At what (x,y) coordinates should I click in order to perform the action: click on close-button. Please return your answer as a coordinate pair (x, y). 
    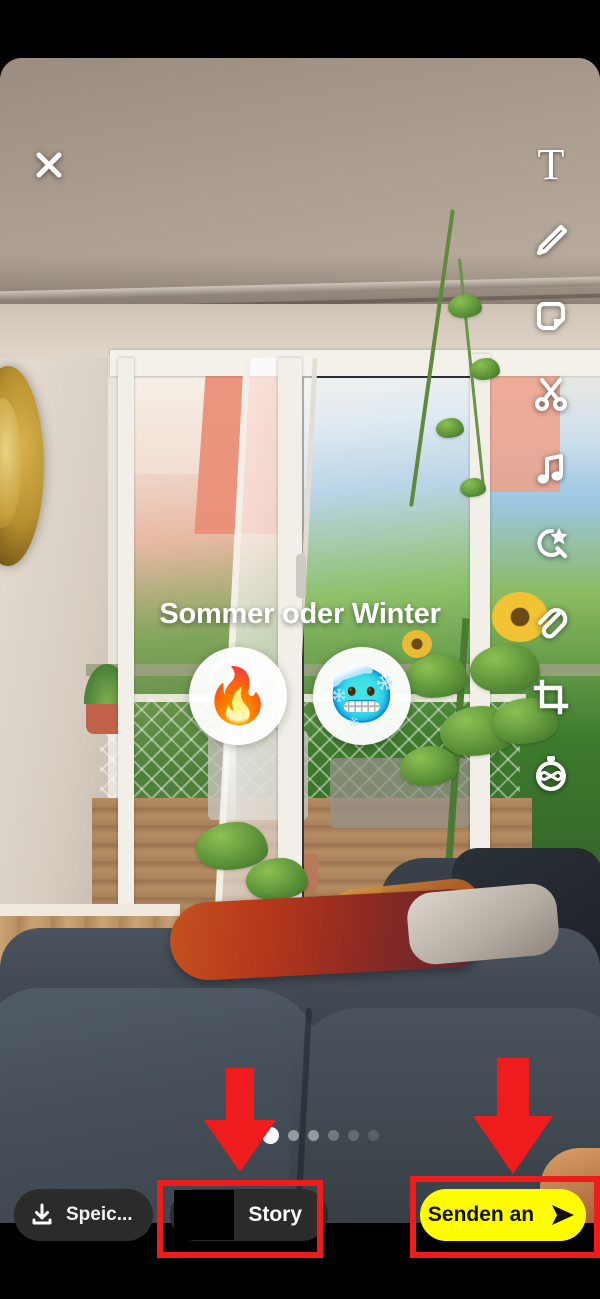
    Looking at the image, I should click on (49, 165).